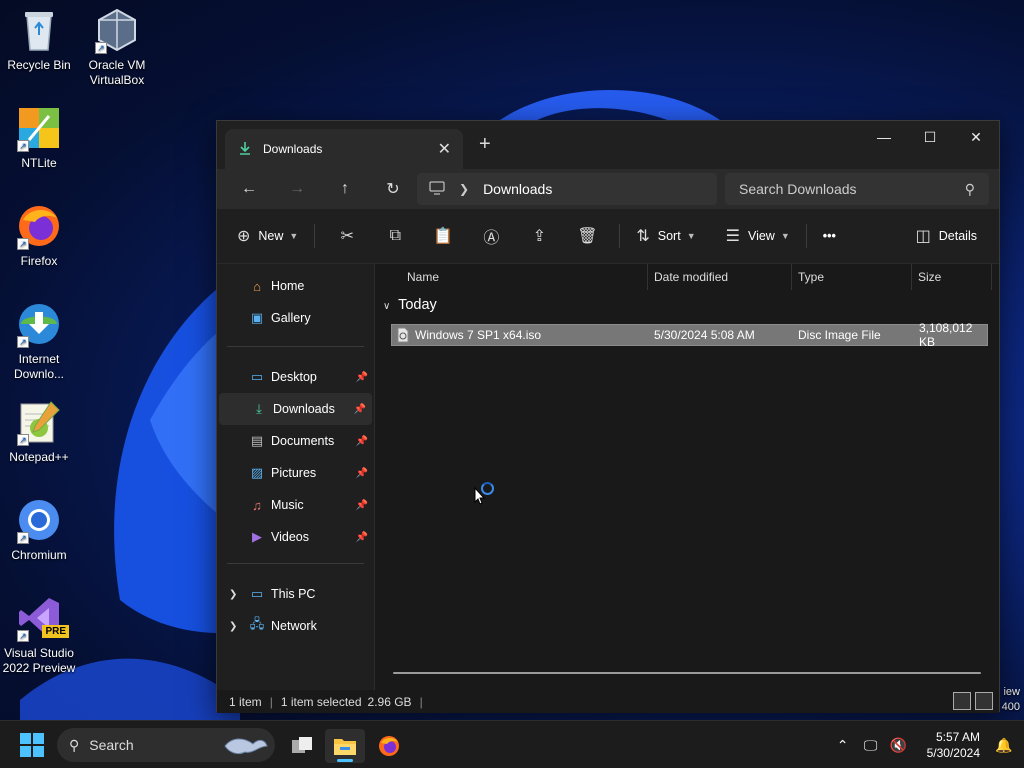  I want to click on desktop-icon-label: Notepad++, so click(39, 457).